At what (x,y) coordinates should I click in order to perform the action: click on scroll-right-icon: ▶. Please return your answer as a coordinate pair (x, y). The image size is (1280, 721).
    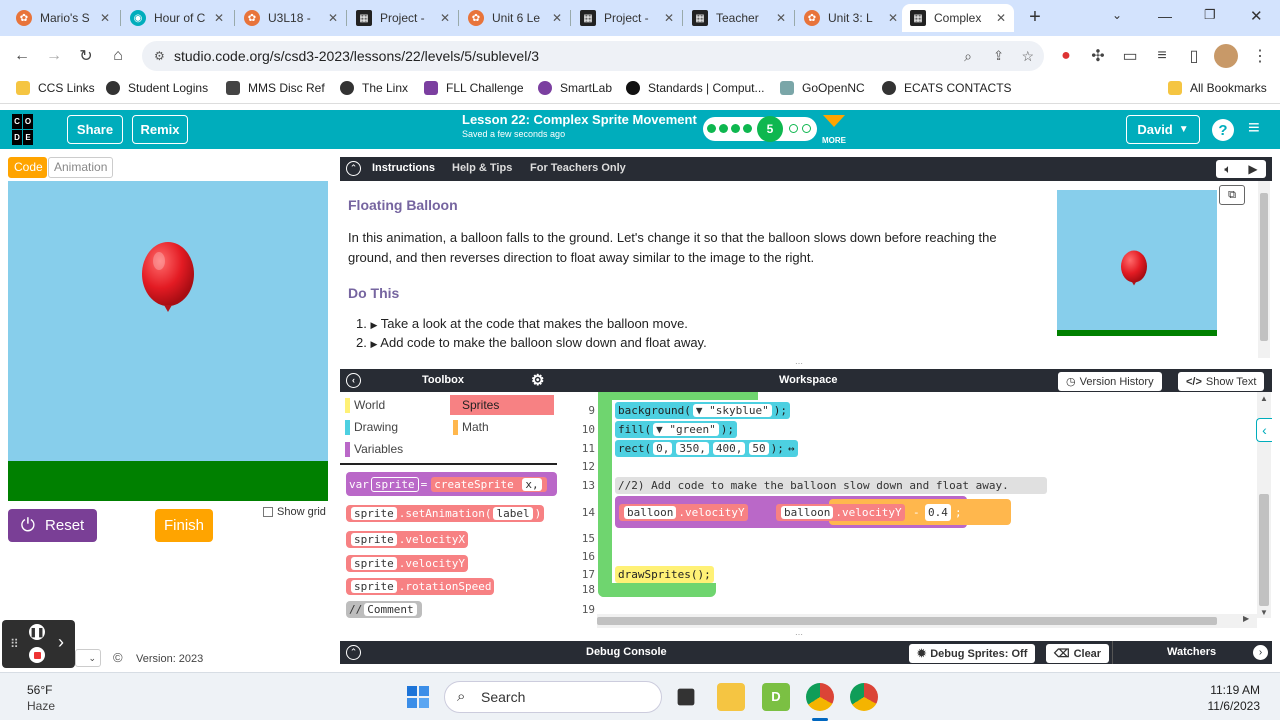
    Looking at the image, I should click on (1246, 618).